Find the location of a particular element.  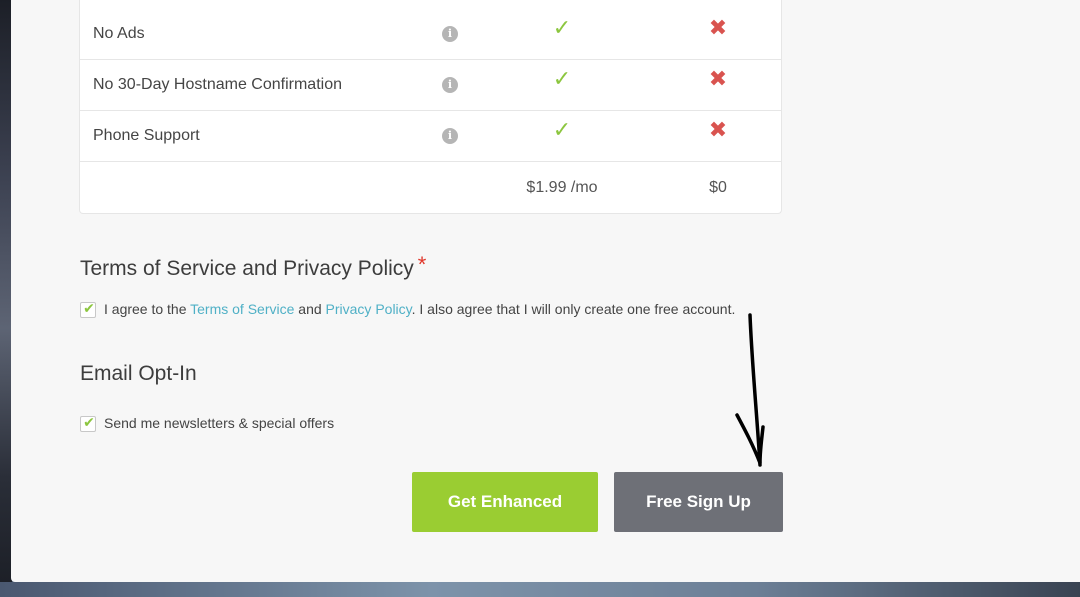

privacy-policy-link: Privacy Policy is located at coordinates (369, 309).